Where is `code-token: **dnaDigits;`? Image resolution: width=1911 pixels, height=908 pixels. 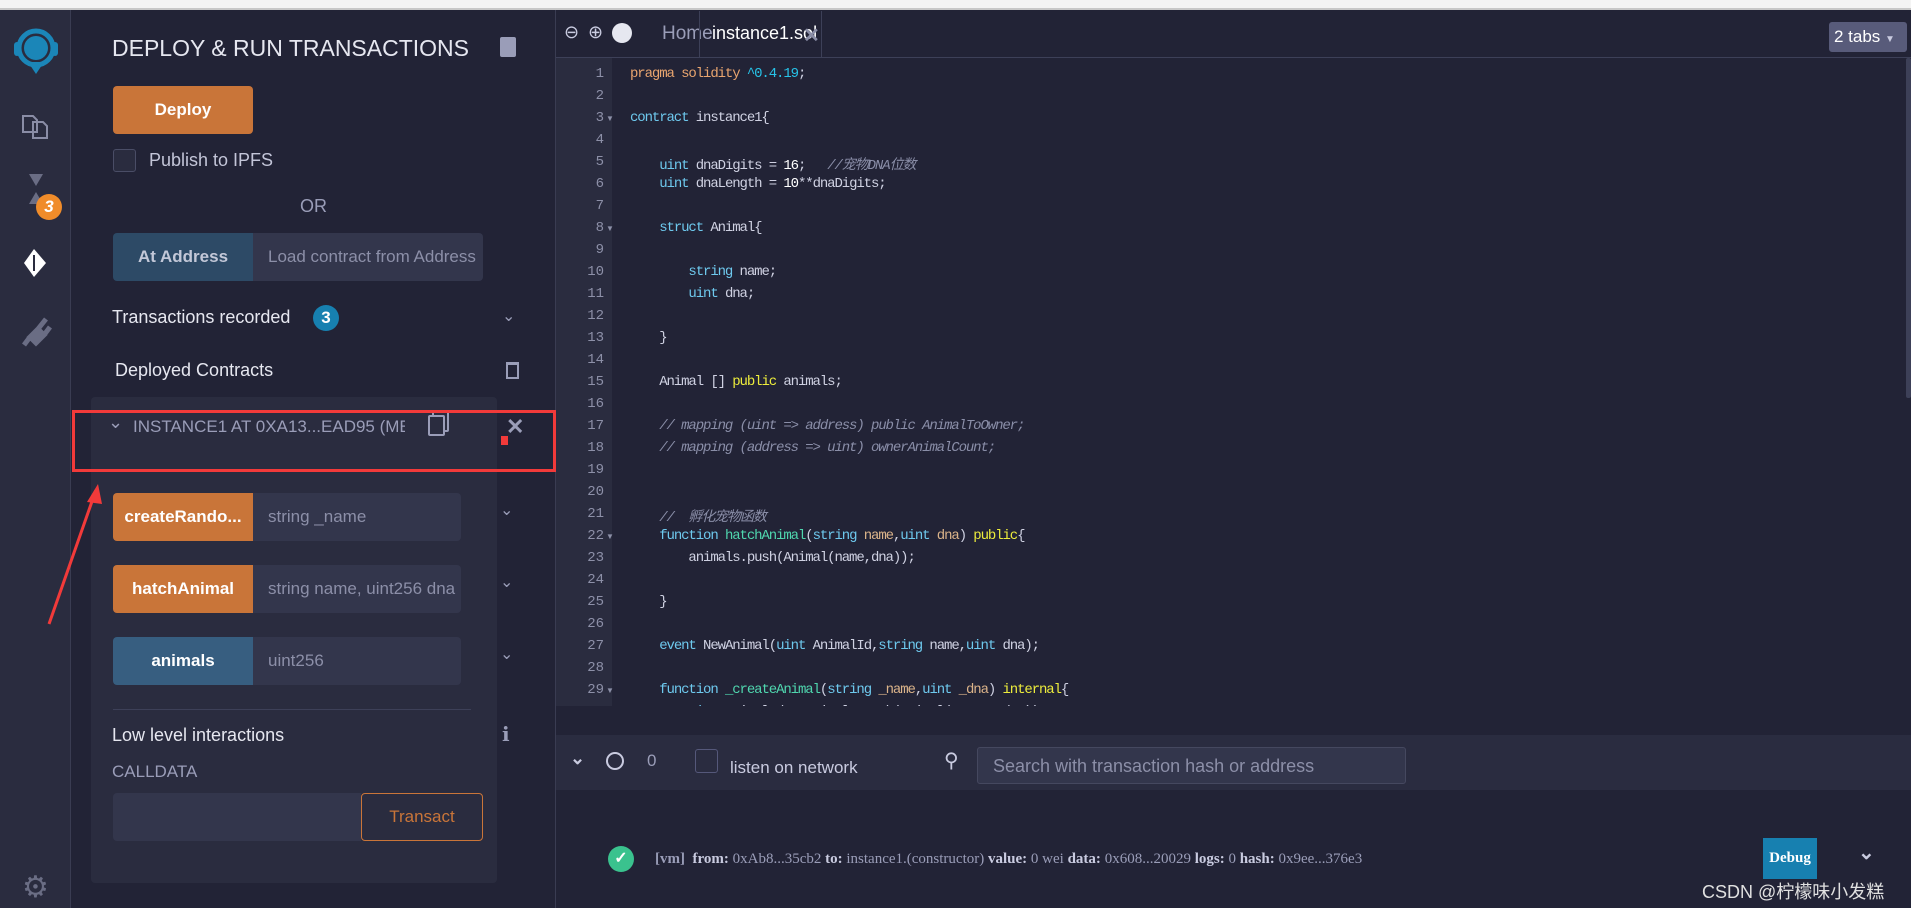 code-token: **dnaDigits; is located at coordinates (842, 184).